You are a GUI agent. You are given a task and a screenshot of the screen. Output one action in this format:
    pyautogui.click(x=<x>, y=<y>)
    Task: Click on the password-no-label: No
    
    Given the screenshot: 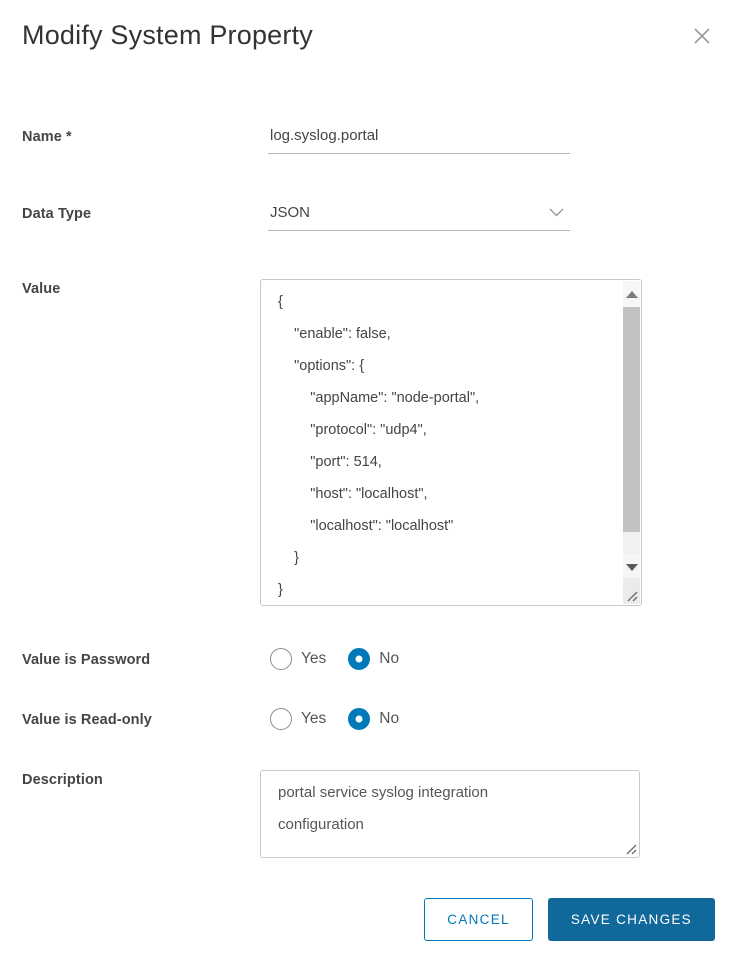 What is the action you would take?
    pyautogui.click(x=389, y=658)
    